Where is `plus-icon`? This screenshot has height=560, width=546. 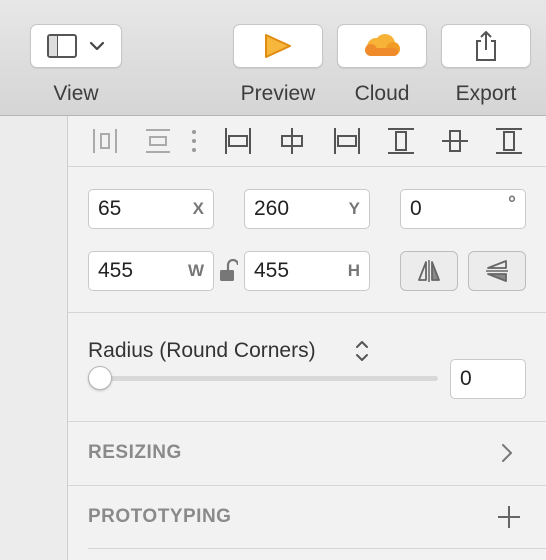
plus-icon is located at coordinates (509, 517).